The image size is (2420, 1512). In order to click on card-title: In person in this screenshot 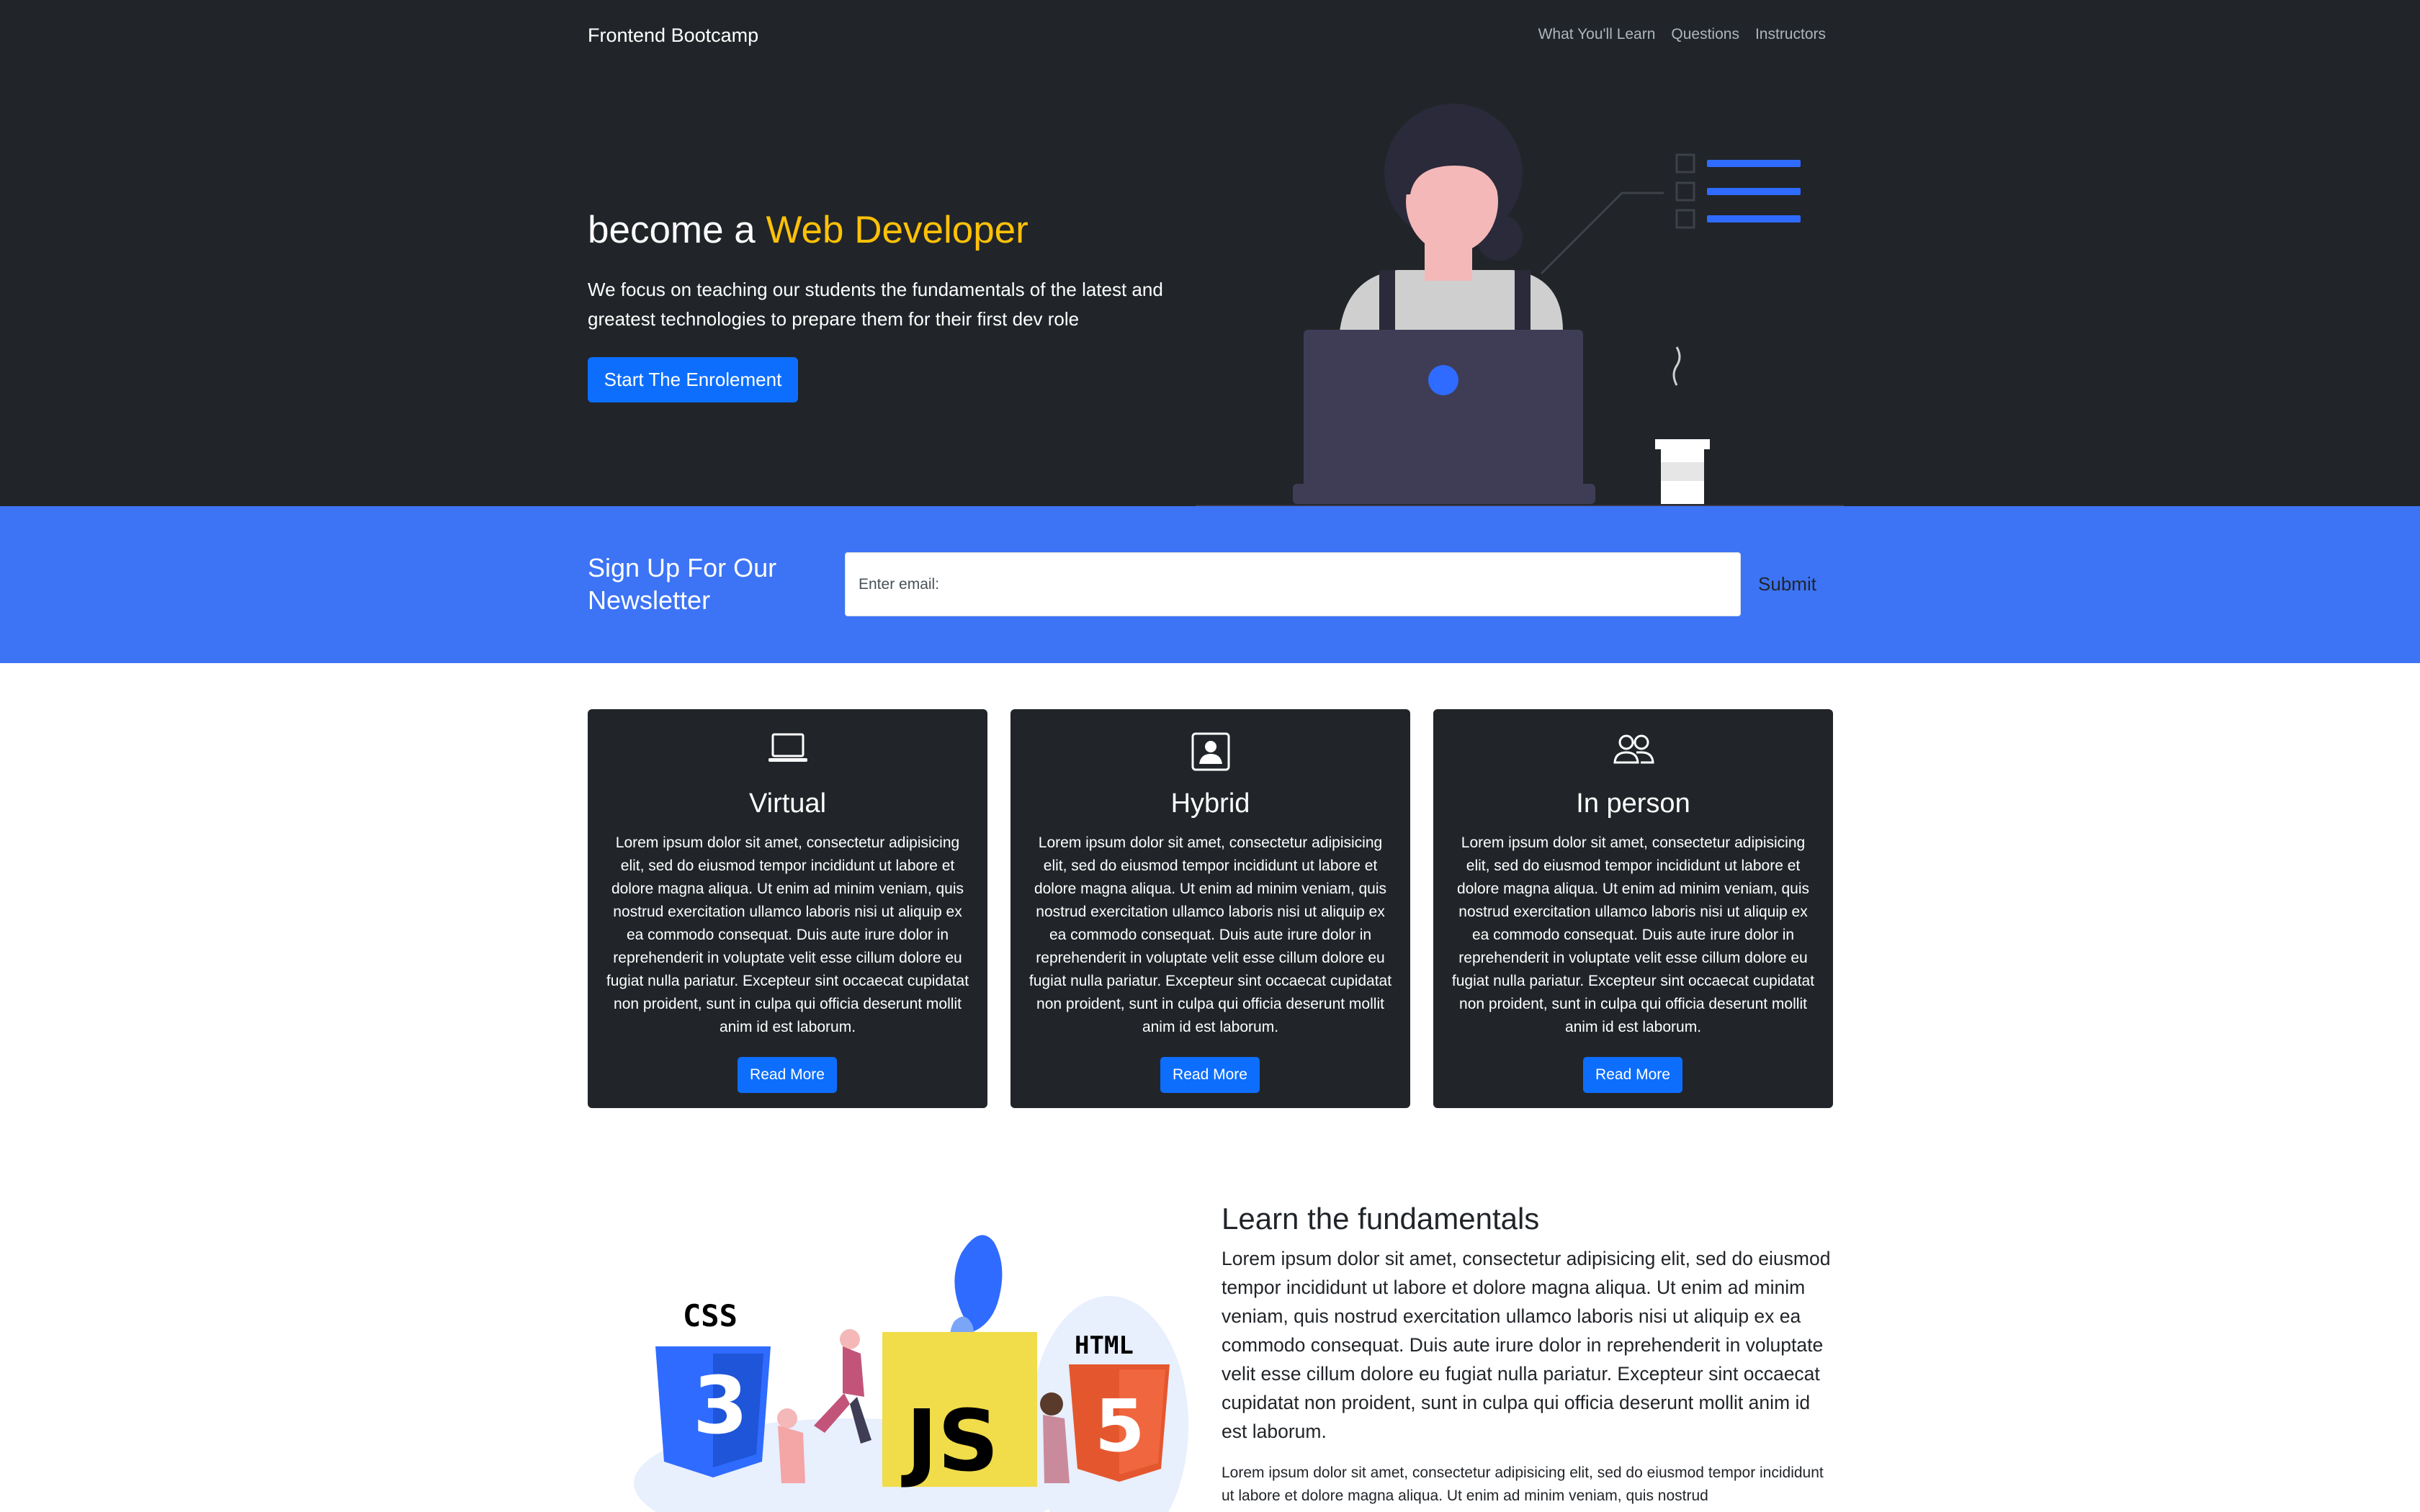, I will do `click(1633, 803)`.